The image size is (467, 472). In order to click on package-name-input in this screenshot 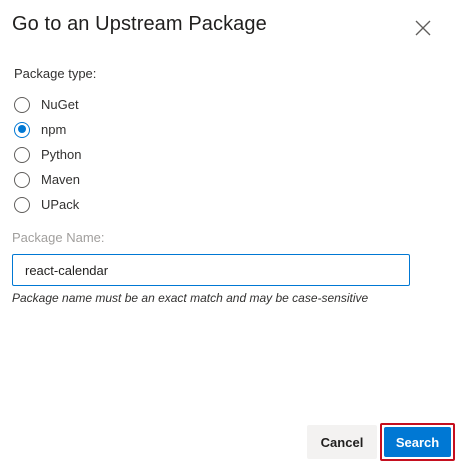, I will do `click(211, 270)`.